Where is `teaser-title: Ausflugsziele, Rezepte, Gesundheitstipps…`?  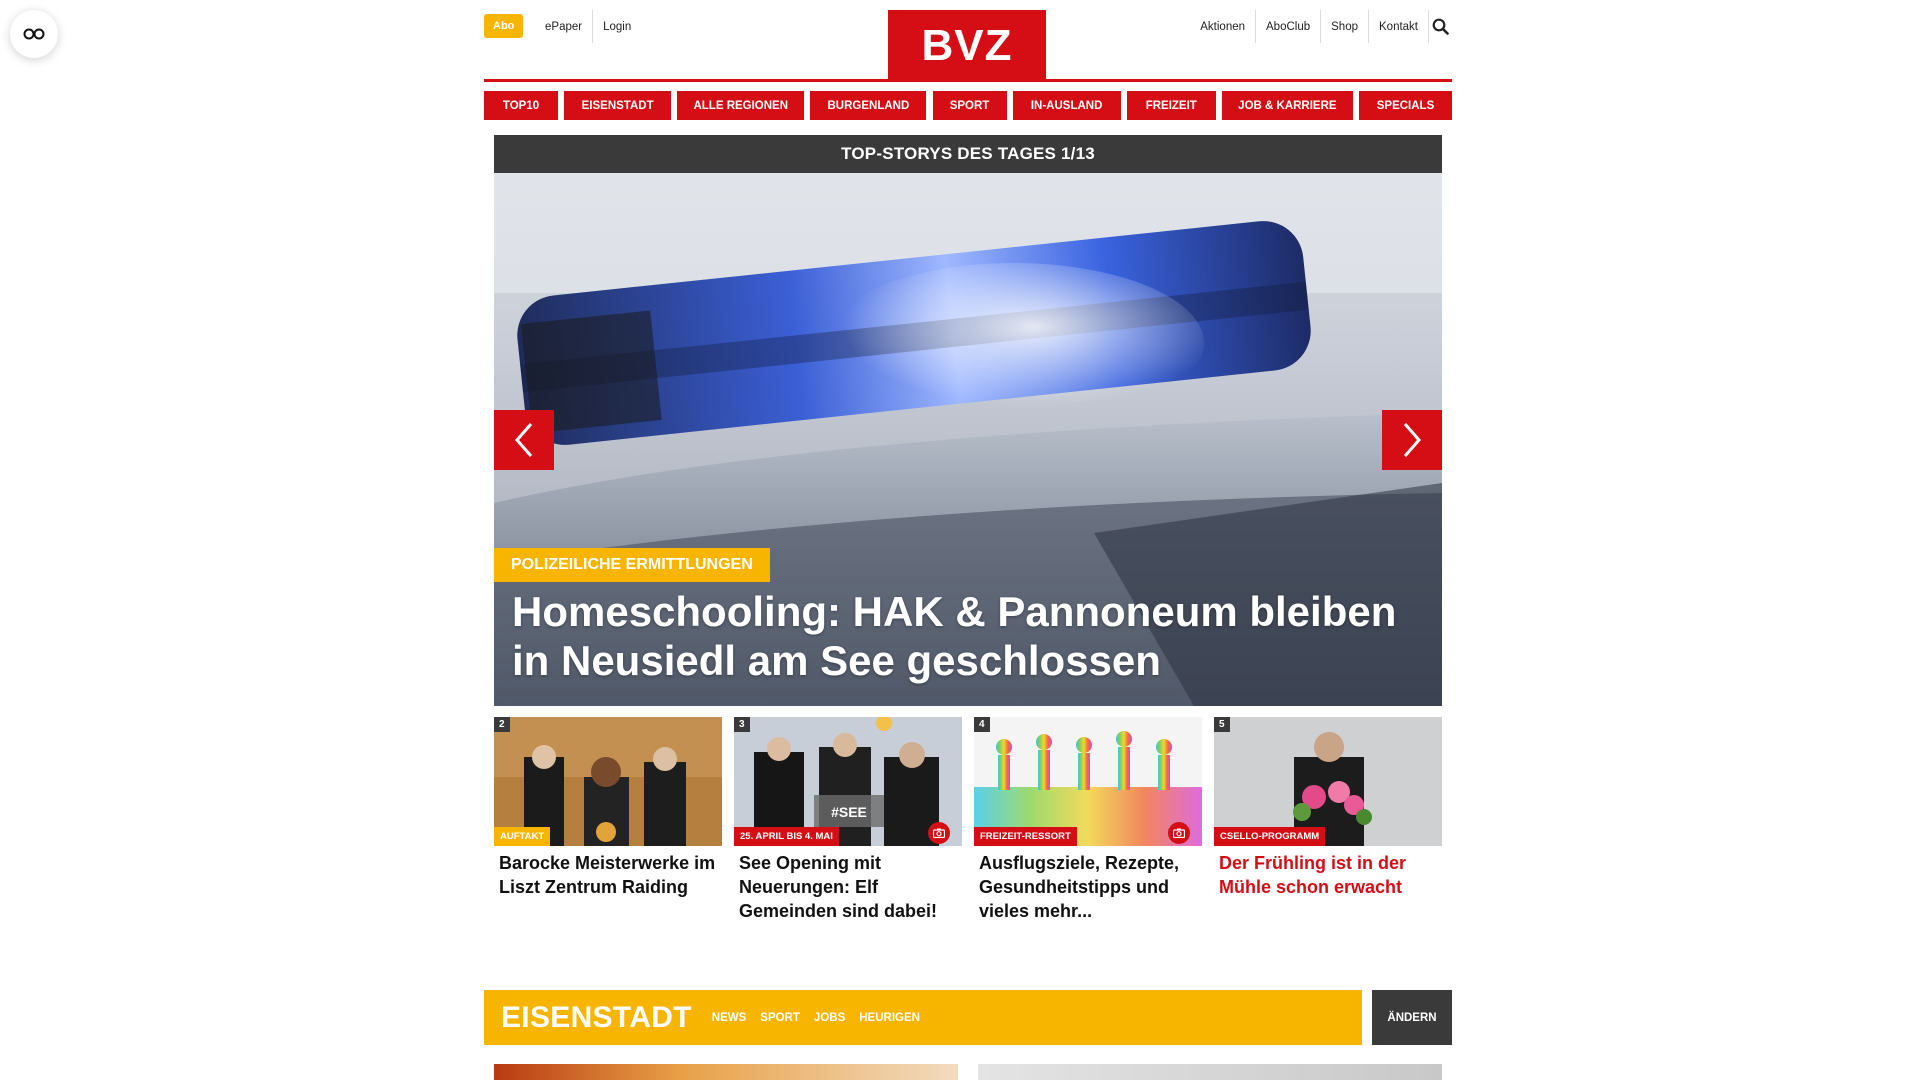
teaser-title: Ausflugsziele, Rezepte, Gesundheitstipps… is located at coordinates (1088, 884).